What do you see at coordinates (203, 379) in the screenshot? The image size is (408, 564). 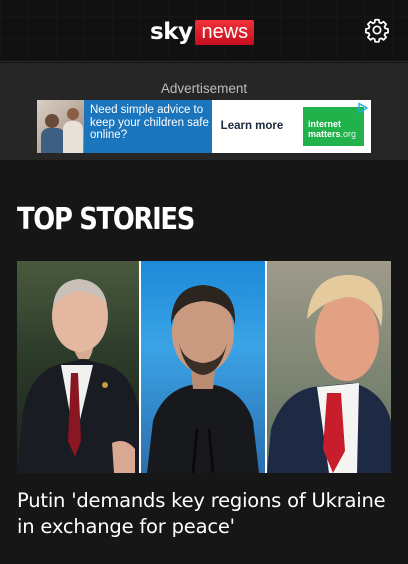 I see `portrait-middle-illustration` at bounding box center [203, 379].